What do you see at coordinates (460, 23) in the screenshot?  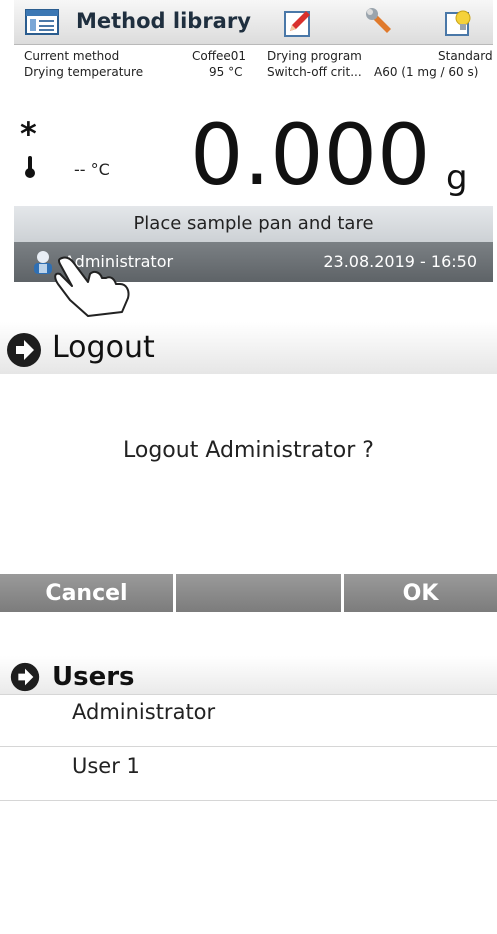 I see `tips-icon` at bounding box center [460, 23].